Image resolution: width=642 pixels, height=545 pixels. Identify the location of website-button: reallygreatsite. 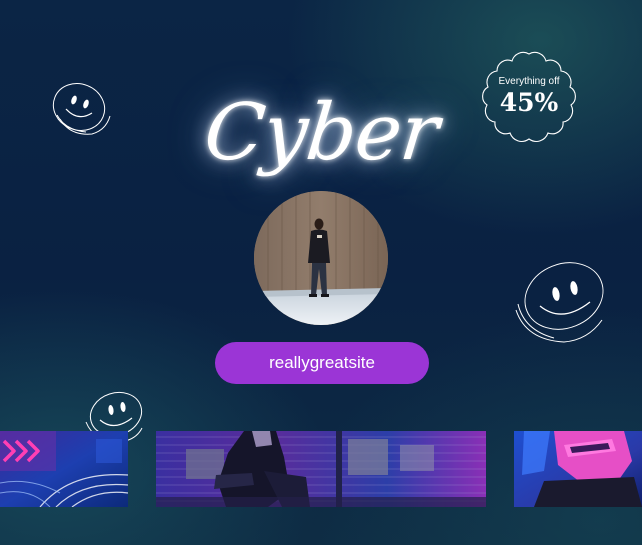
(322, 363).